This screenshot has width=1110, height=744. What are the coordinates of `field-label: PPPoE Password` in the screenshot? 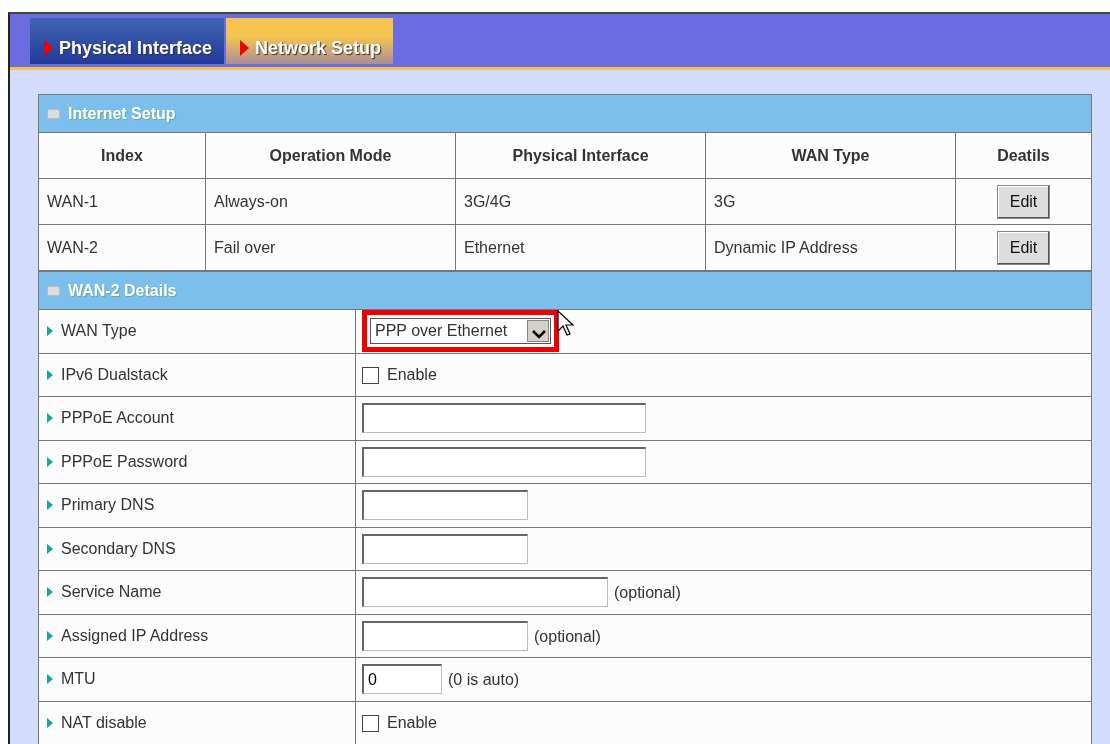 It's located at (124, 461).